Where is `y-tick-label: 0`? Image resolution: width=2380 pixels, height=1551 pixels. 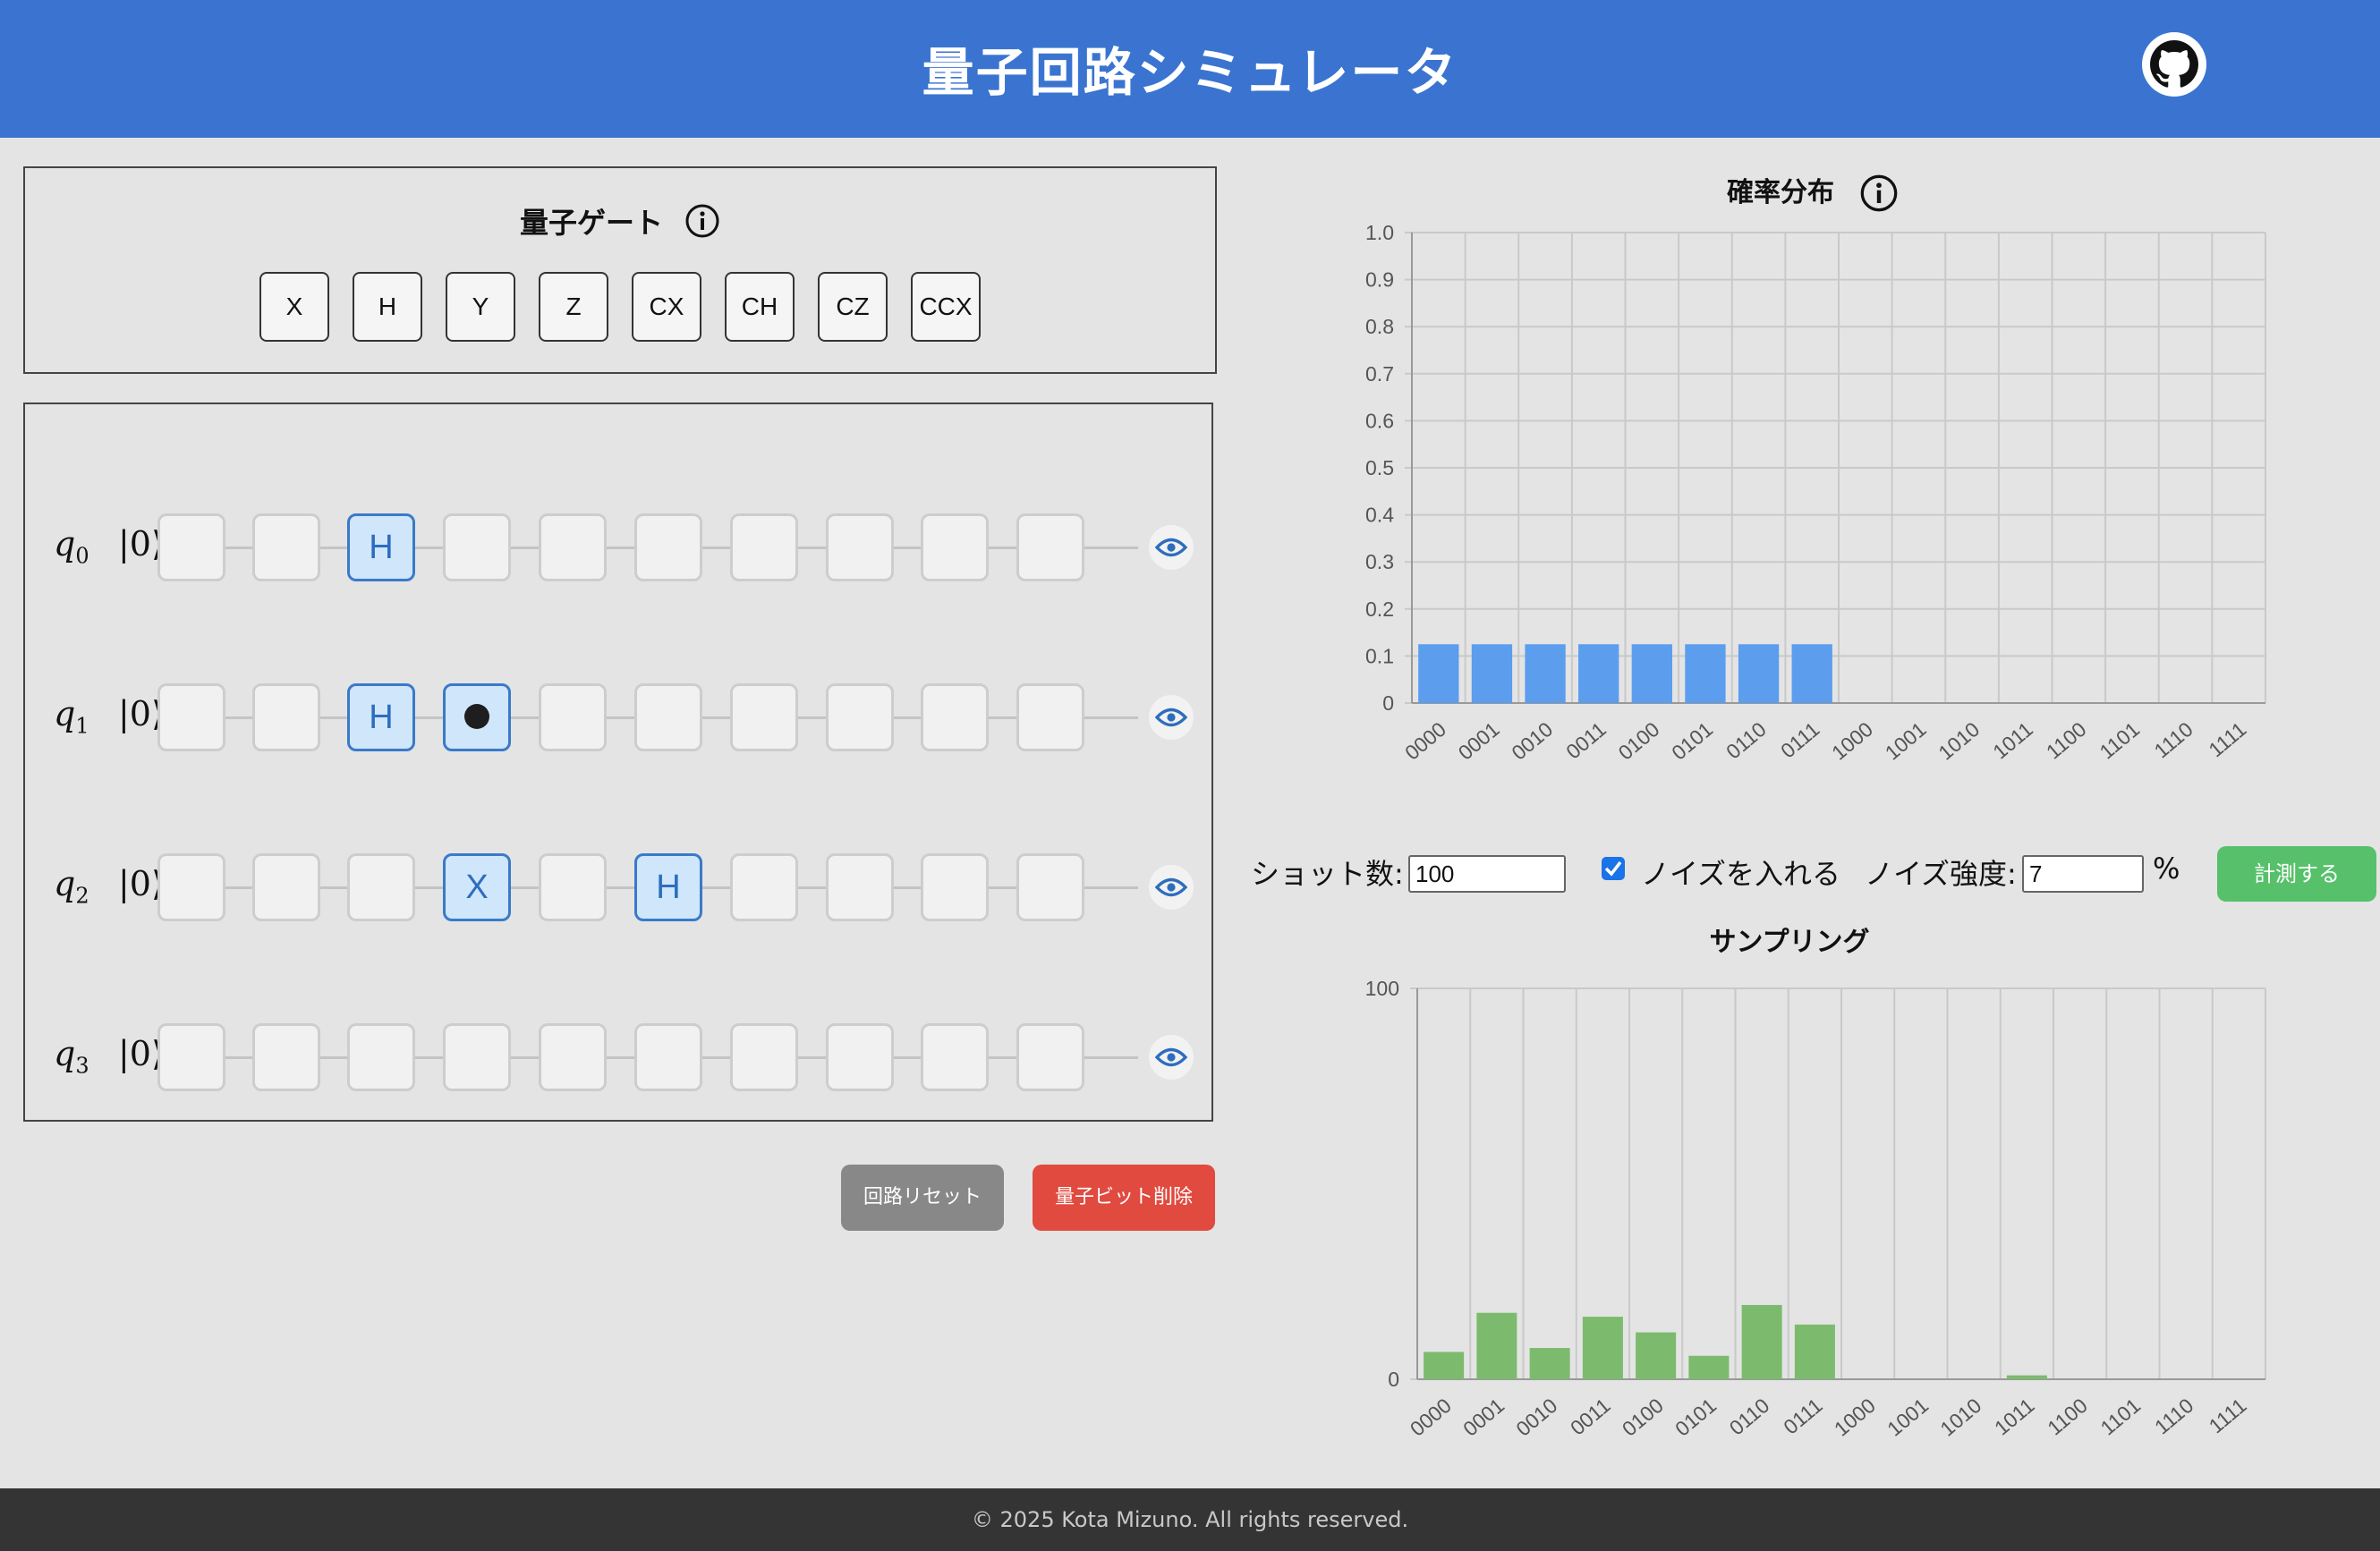
y-tick-label: 0 is located at coordinates (1393, 1380).